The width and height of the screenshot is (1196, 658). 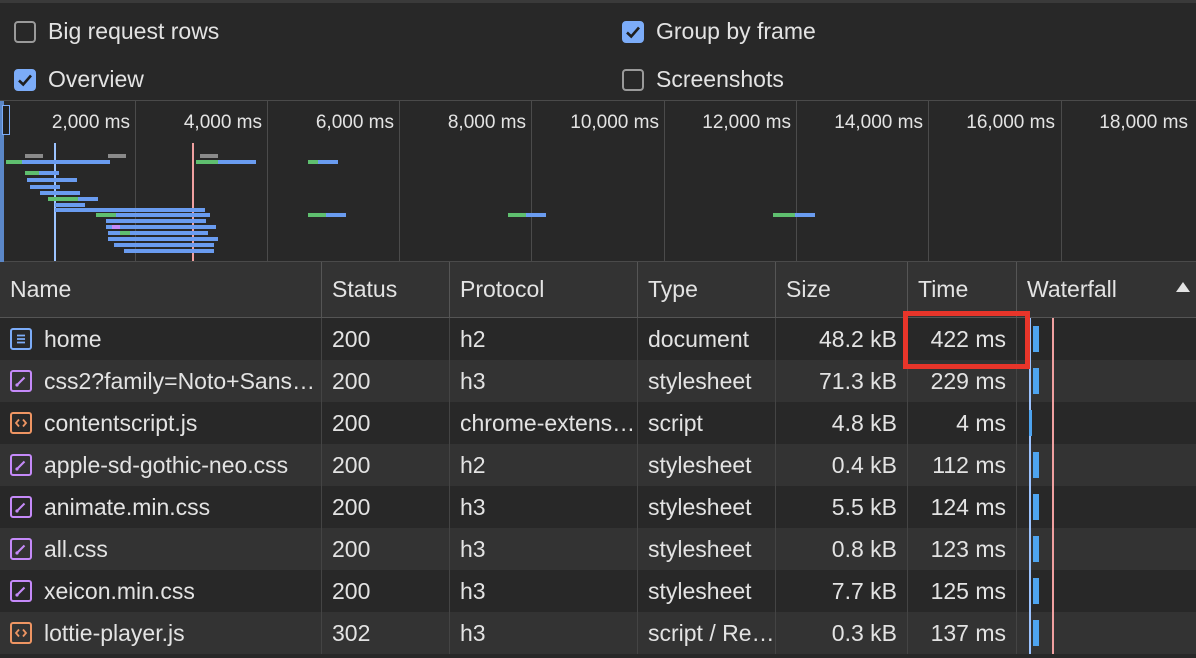 I want to click on cell-name: all.css, so click(x=161, y=549).